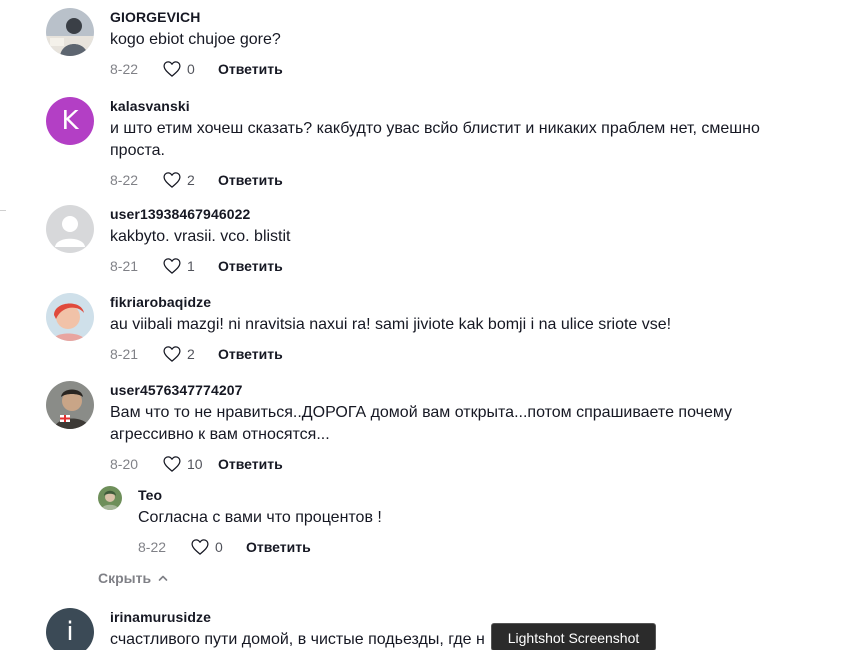 The width and height of the screenshot is (866, 650). I want to click on like-button: 1, so click(188, 266).